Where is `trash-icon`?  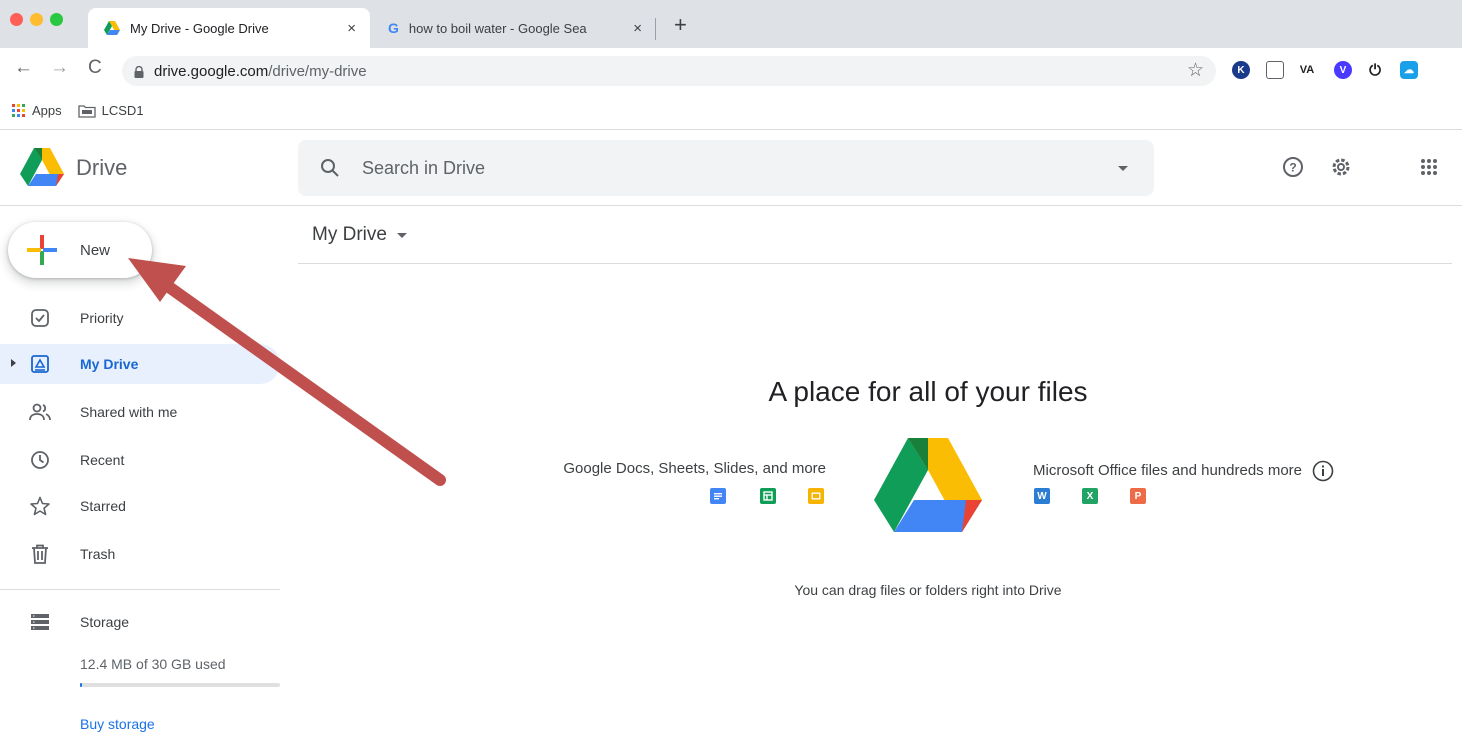 trash-icon is located at coordinates (40, 554).